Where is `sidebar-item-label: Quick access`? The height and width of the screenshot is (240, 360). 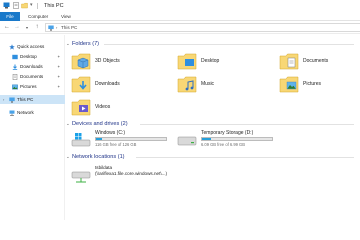
sidebar-item-label: Quick access is located at coordinates (31, 46).